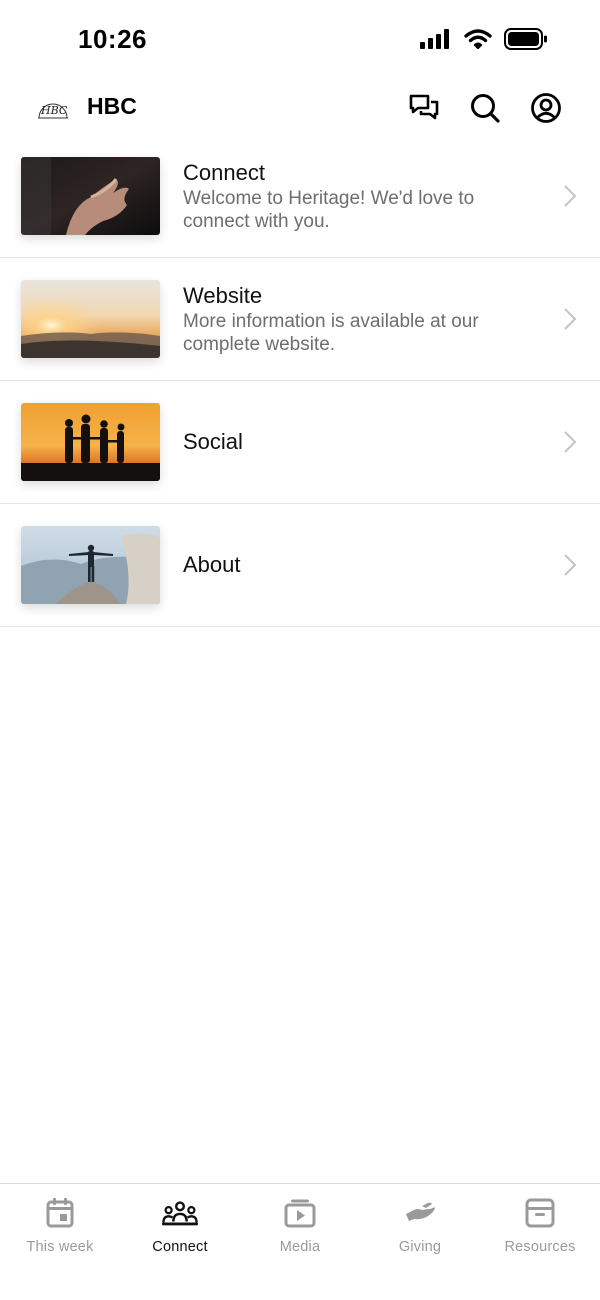 The width and height of the screenshot is (600, 1300). What do you see at coordinates (54, 110) in the screenshot?
I see `logo-text: HBC` at bounding box center [54, 110].